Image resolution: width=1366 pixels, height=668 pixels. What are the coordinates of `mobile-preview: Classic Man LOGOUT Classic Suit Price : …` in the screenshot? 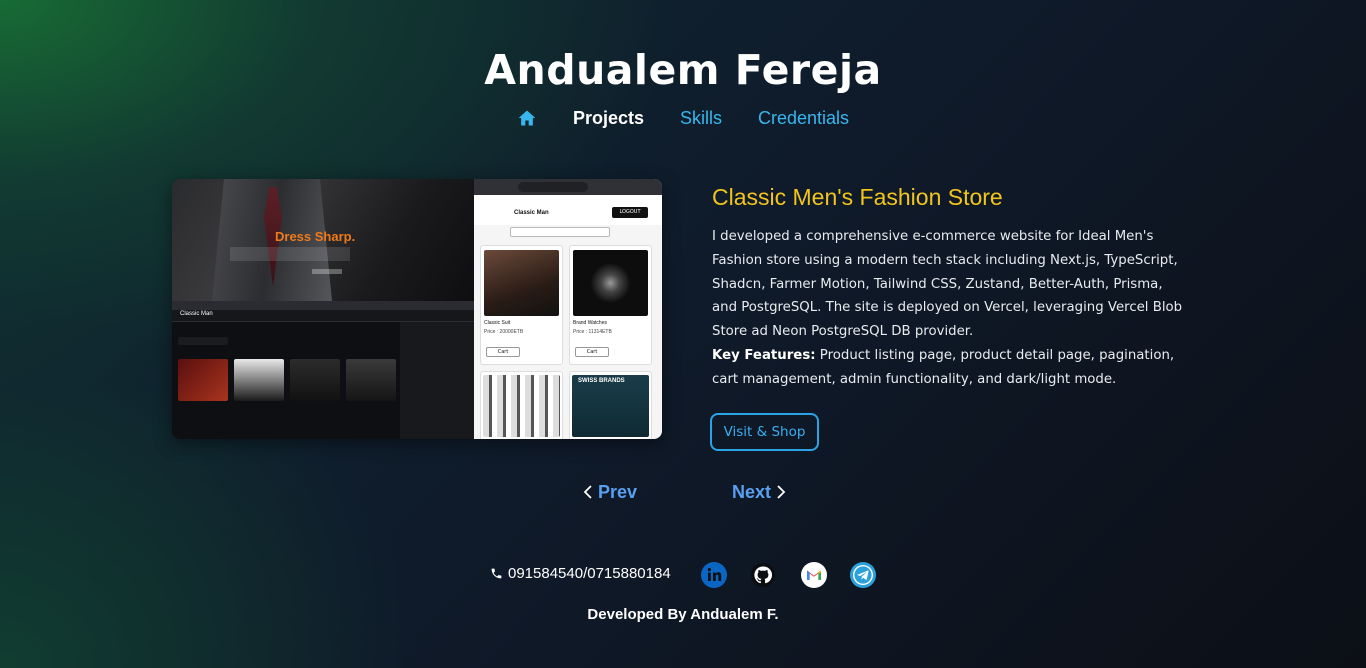 It's located at (568, 309).